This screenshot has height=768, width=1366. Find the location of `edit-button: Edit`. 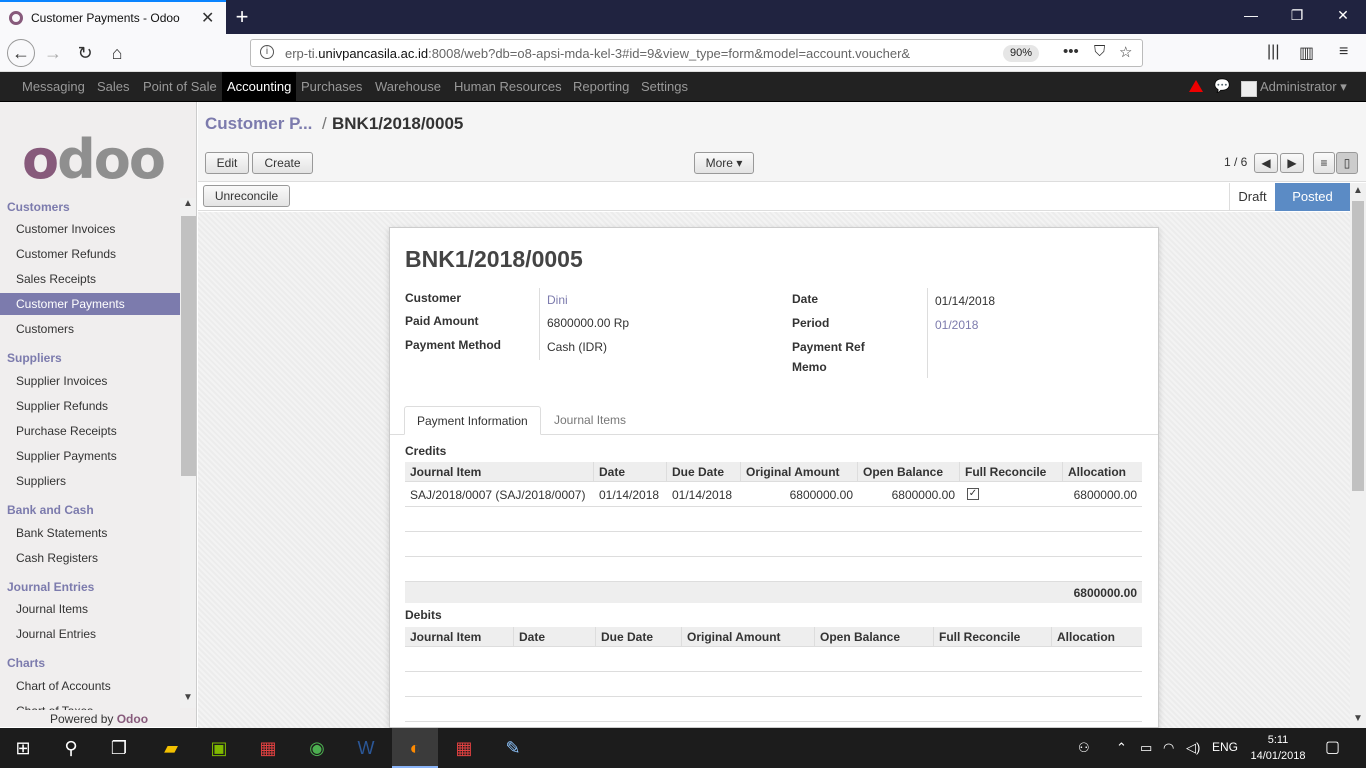

edit-button: Edit is located at coordinates (227, 163).